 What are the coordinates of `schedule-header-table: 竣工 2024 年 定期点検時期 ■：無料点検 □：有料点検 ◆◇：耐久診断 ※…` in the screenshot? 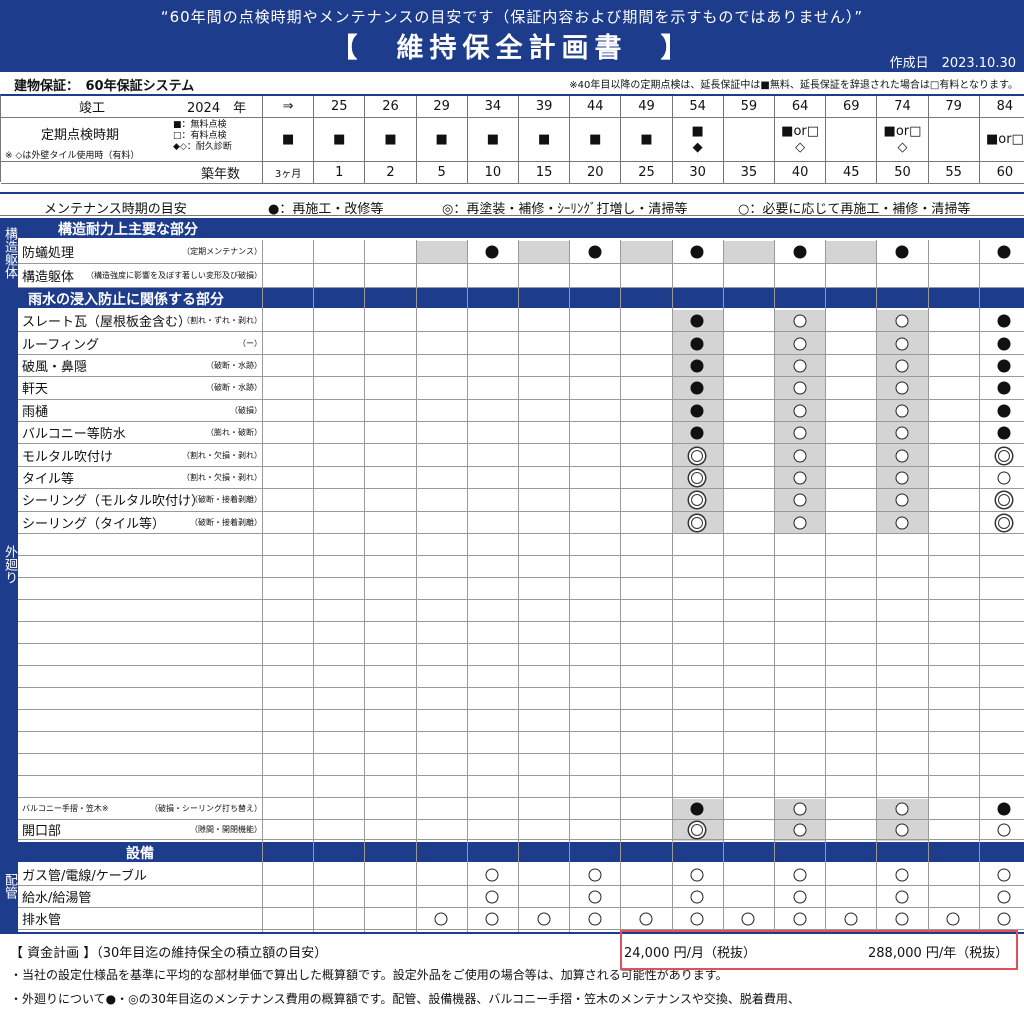 It's located at (512, 139).